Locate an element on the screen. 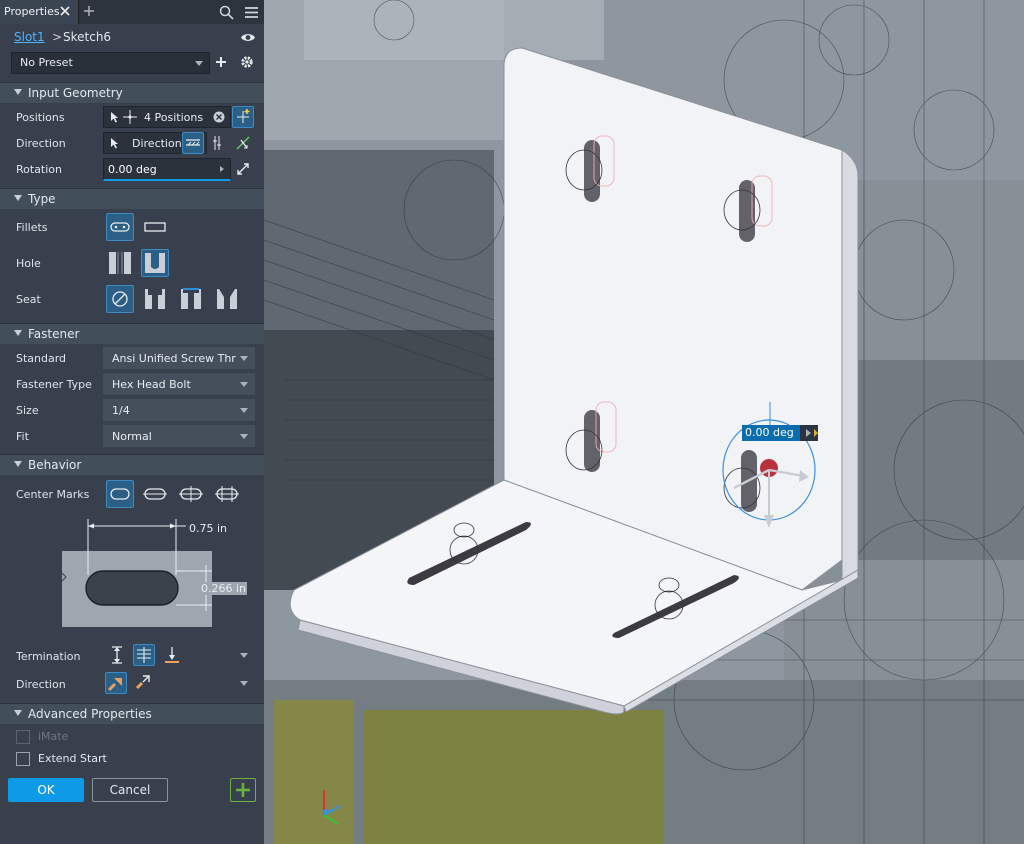 The width and height of the screenshot is (1024, 844). direction-align-button is located at coordinates (193, 143).